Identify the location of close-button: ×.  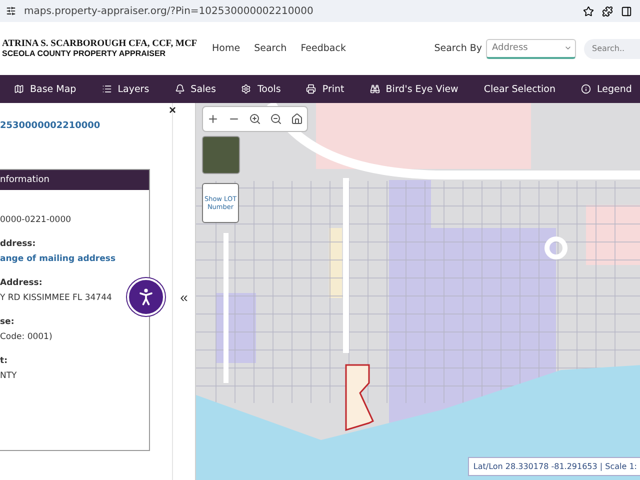
(172, 110).